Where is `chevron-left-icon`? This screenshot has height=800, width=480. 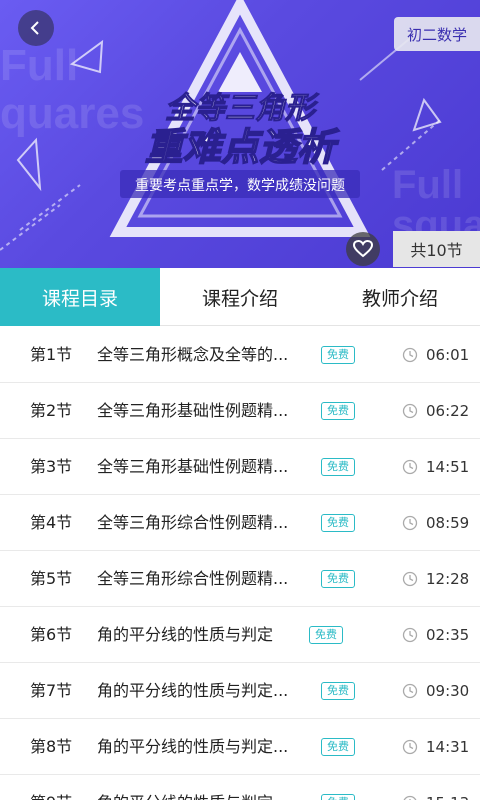 chevron-left-icon is located at coordinates (34, 28).